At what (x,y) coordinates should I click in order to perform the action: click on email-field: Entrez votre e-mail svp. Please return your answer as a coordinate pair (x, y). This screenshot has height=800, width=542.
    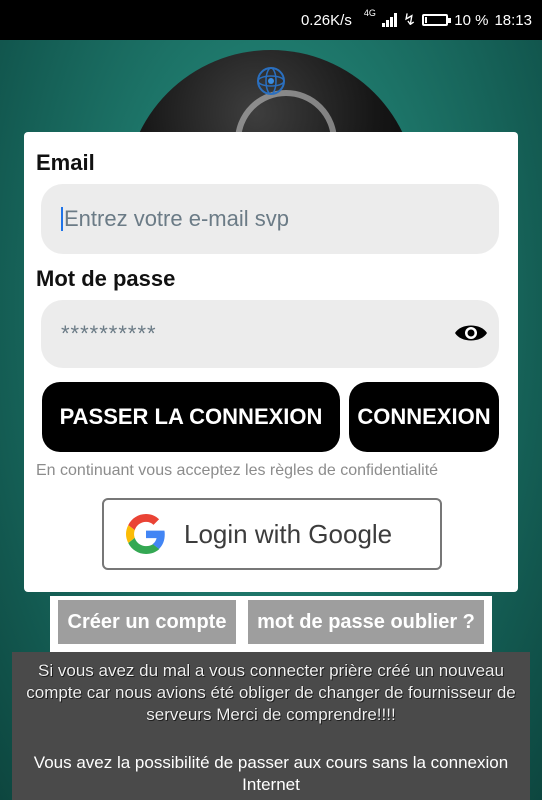
    Looking at the image, I should click on (270, 219).